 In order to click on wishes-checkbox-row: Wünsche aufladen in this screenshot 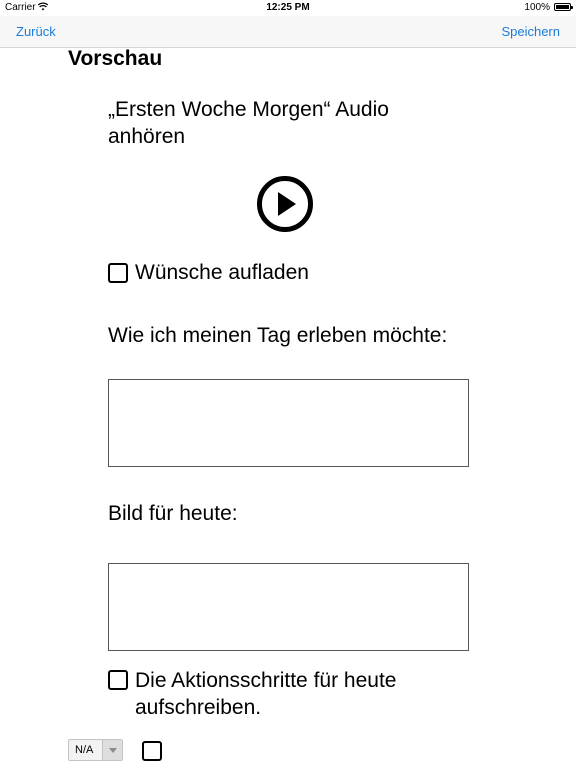, I will do `click(208, 272)`.